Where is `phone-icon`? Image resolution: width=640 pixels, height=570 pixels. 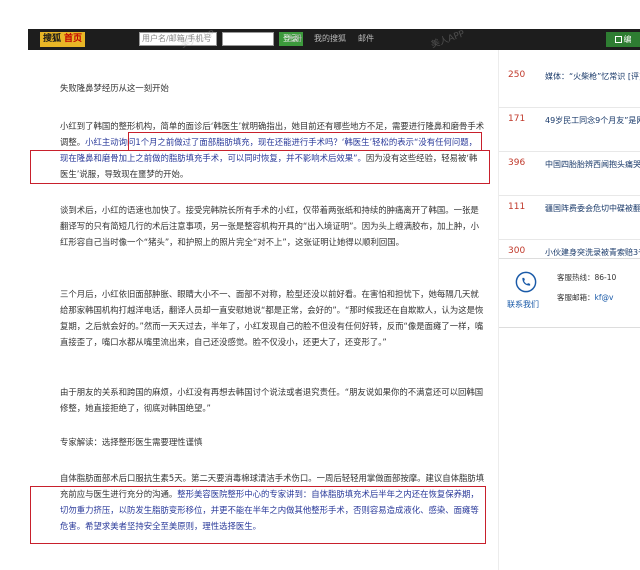 phone-icon is located at coordinates (526, 282).